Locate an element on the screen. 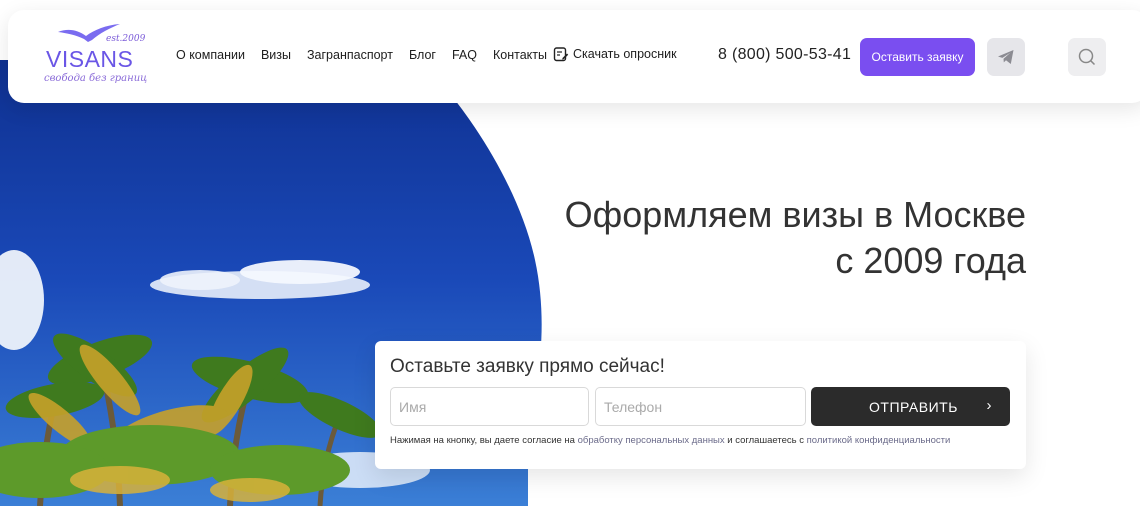  hero-headline: Оформляем визы в Москве с 2009 года is located at coordinates (795, 238).